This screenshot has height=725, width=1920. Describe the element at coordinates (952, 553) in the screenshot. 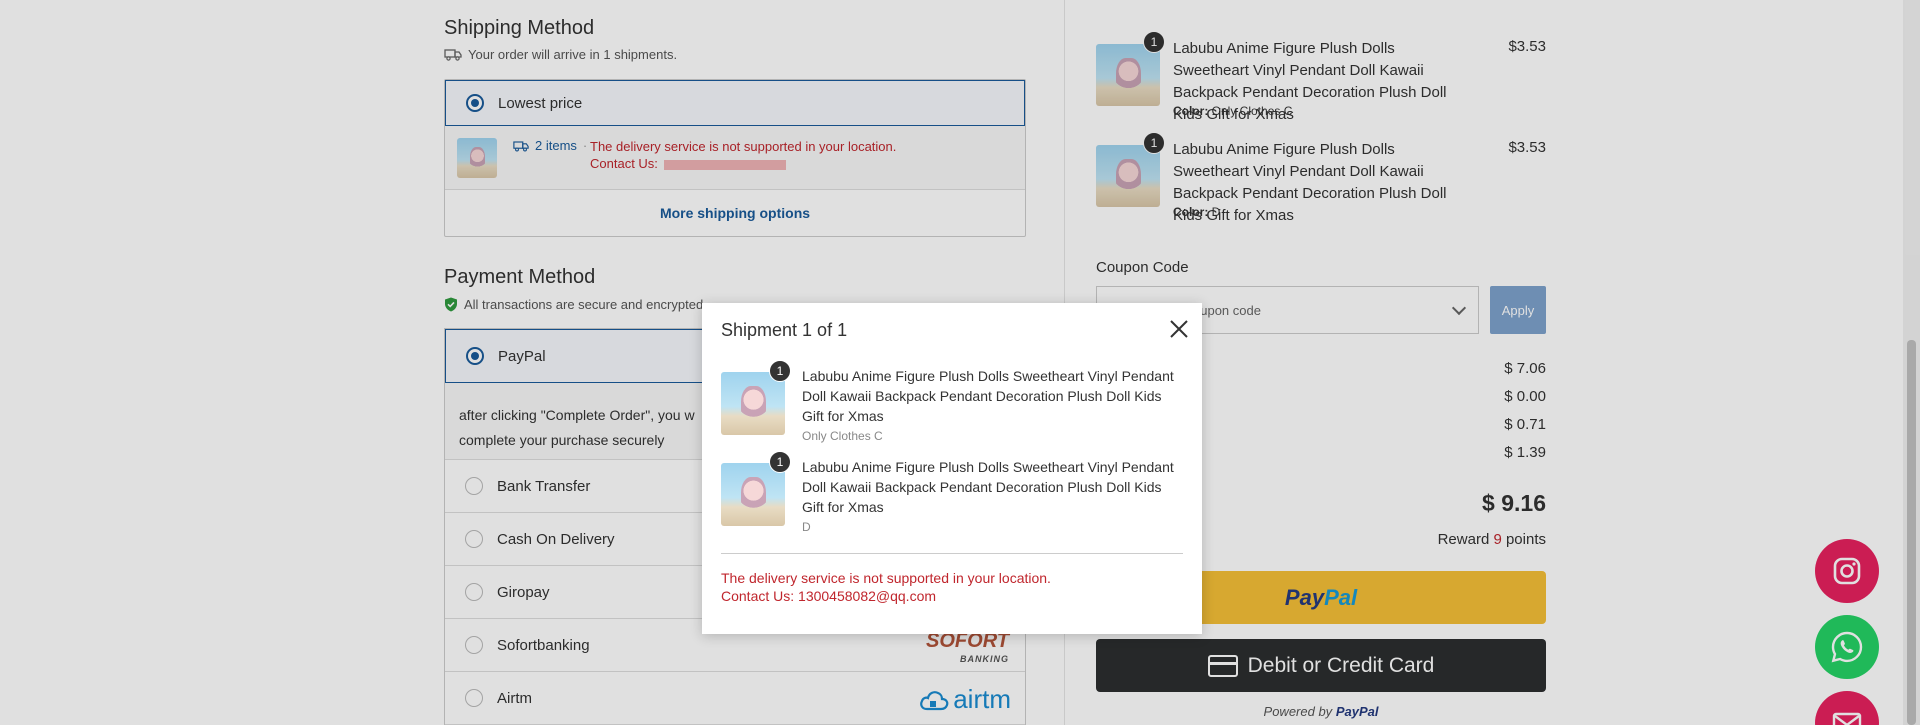

I see `modal-divider` at that location.